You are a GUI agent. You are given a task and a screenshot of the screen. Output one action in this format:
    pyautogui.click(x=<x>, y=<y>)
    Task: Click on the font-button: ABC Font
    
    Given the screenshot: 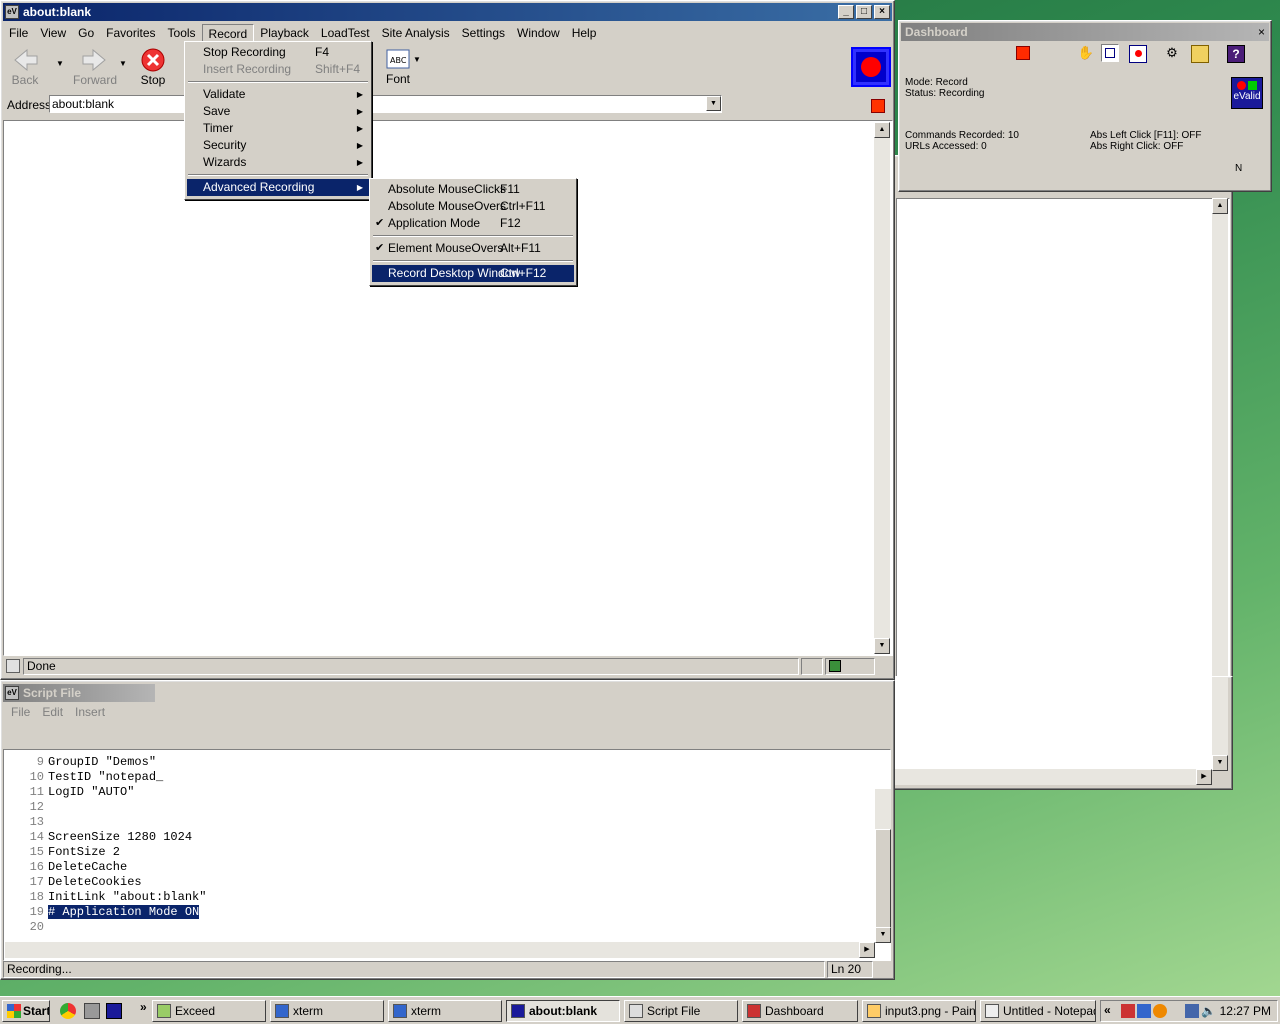 What is the action you would take?
    pyautogui.click(x=398, y=67)
    